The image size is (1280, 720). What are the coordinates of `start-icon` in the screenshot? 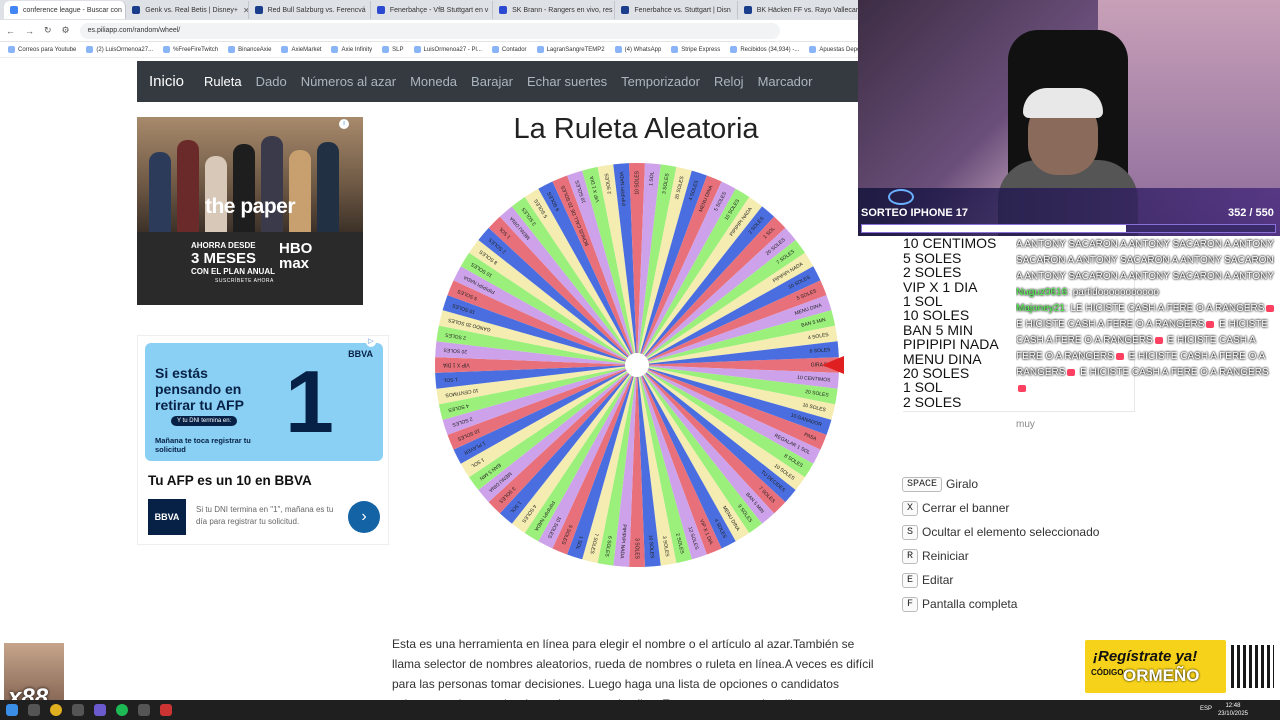 It's located at (12, 710).